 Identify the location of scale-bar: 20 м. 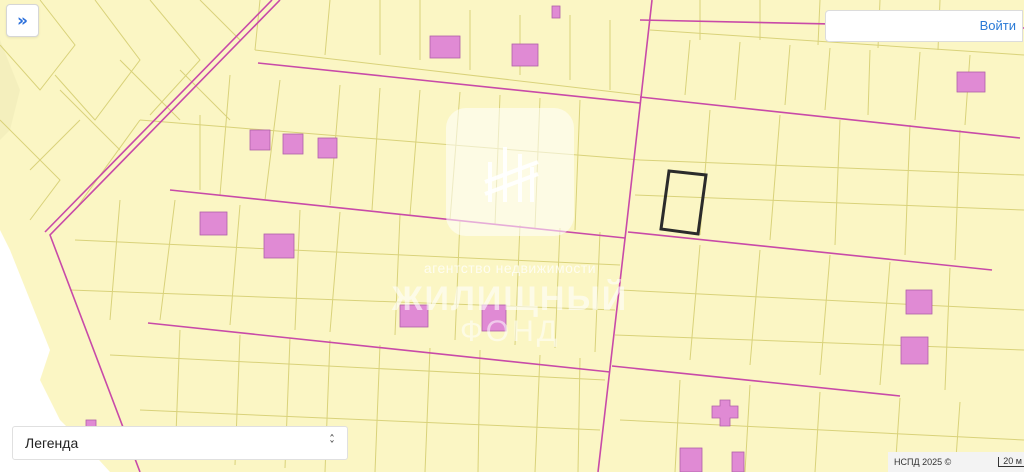
(1011, 462).